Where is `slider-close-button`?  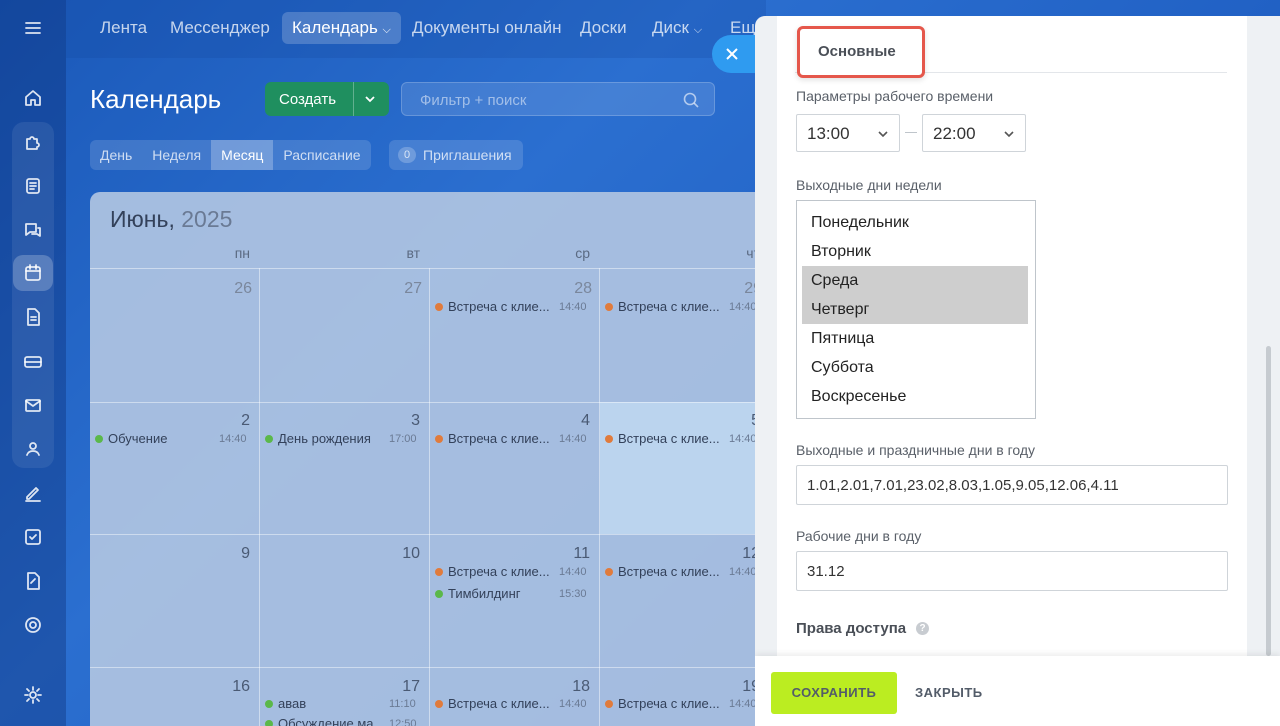
slider-close-button is located at coordinates (734, 54).